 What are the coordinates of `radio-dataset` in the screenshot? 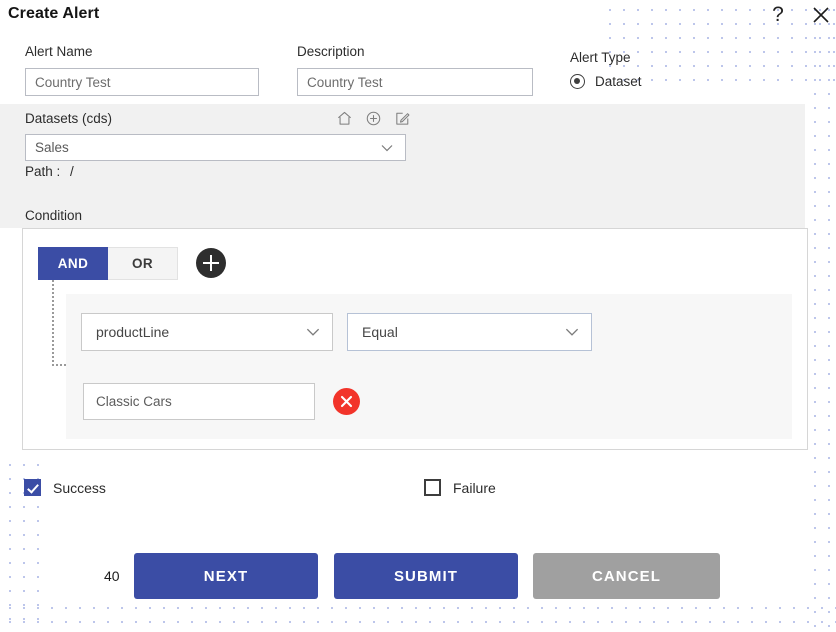 It's located at (577, 81).